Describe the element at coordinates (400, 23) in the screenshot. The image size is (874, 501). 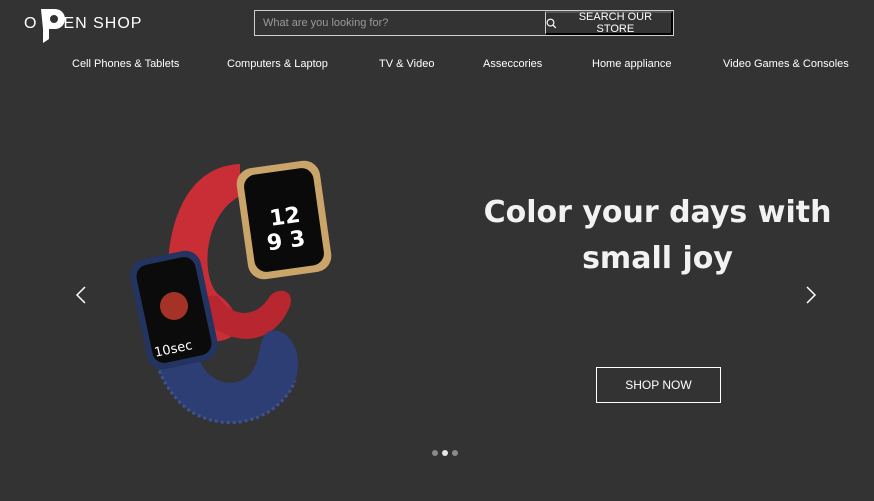
I see `search-input` at that location.